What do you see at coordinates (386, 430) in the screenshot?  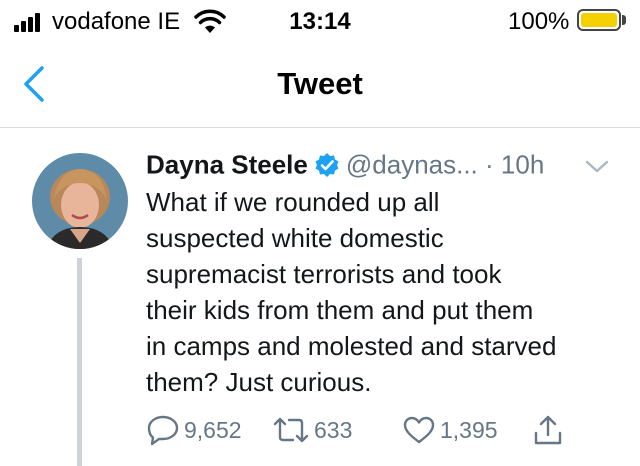 I see `tweet-actions: 9,652 633 1,395` at bounding box center [386, 430].